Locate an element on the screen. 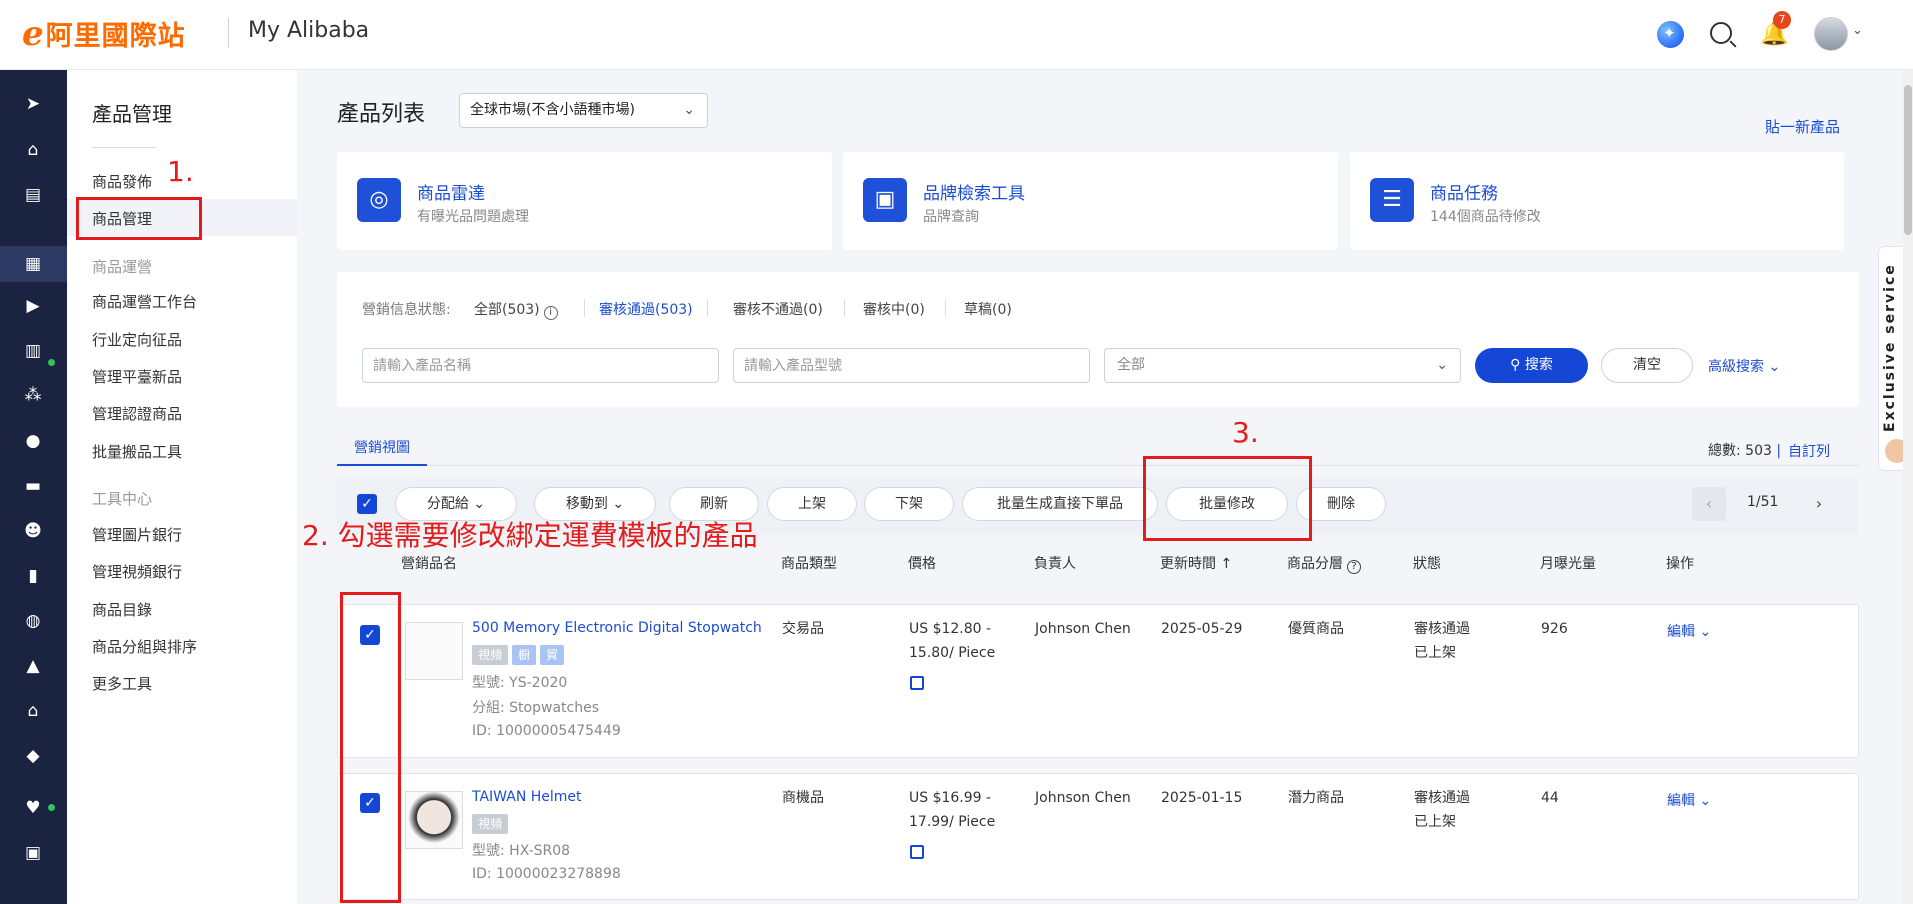 Image resolution: width=1913 pixels, height=904 pixels. edit-label: 編輯 is located at coordinates (1681, 801).